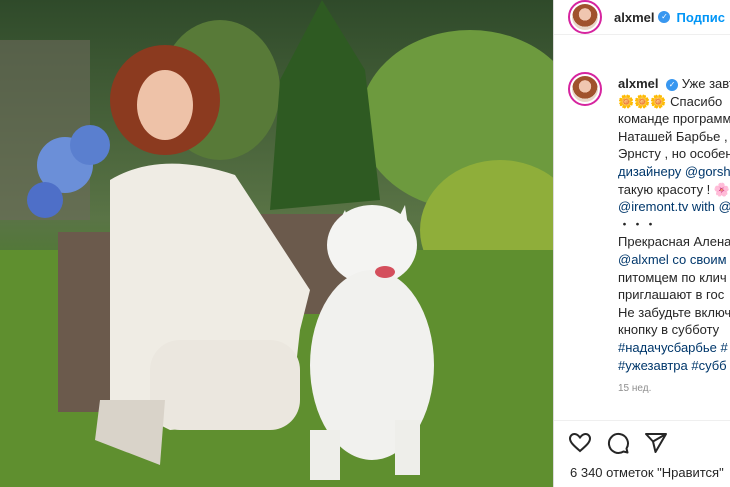  I want to click on post-time: 15 нед., so click(674, 389).